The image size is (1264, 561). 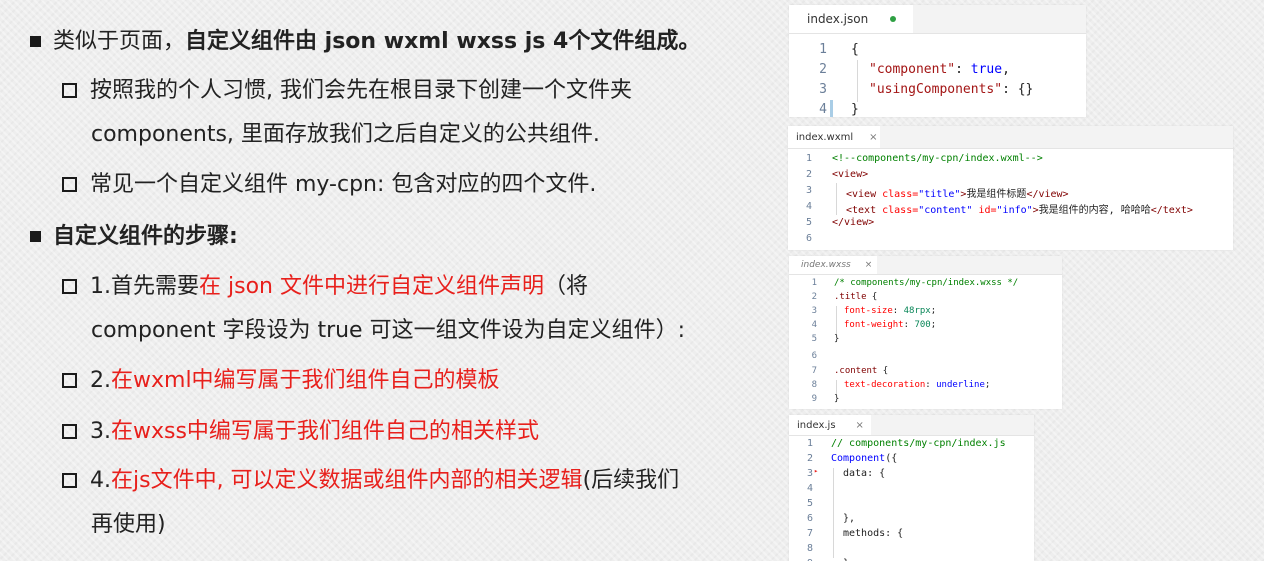 I want to click on bullet-bold-text: 自定义组件的步骤:, so click(x=145, y=236).